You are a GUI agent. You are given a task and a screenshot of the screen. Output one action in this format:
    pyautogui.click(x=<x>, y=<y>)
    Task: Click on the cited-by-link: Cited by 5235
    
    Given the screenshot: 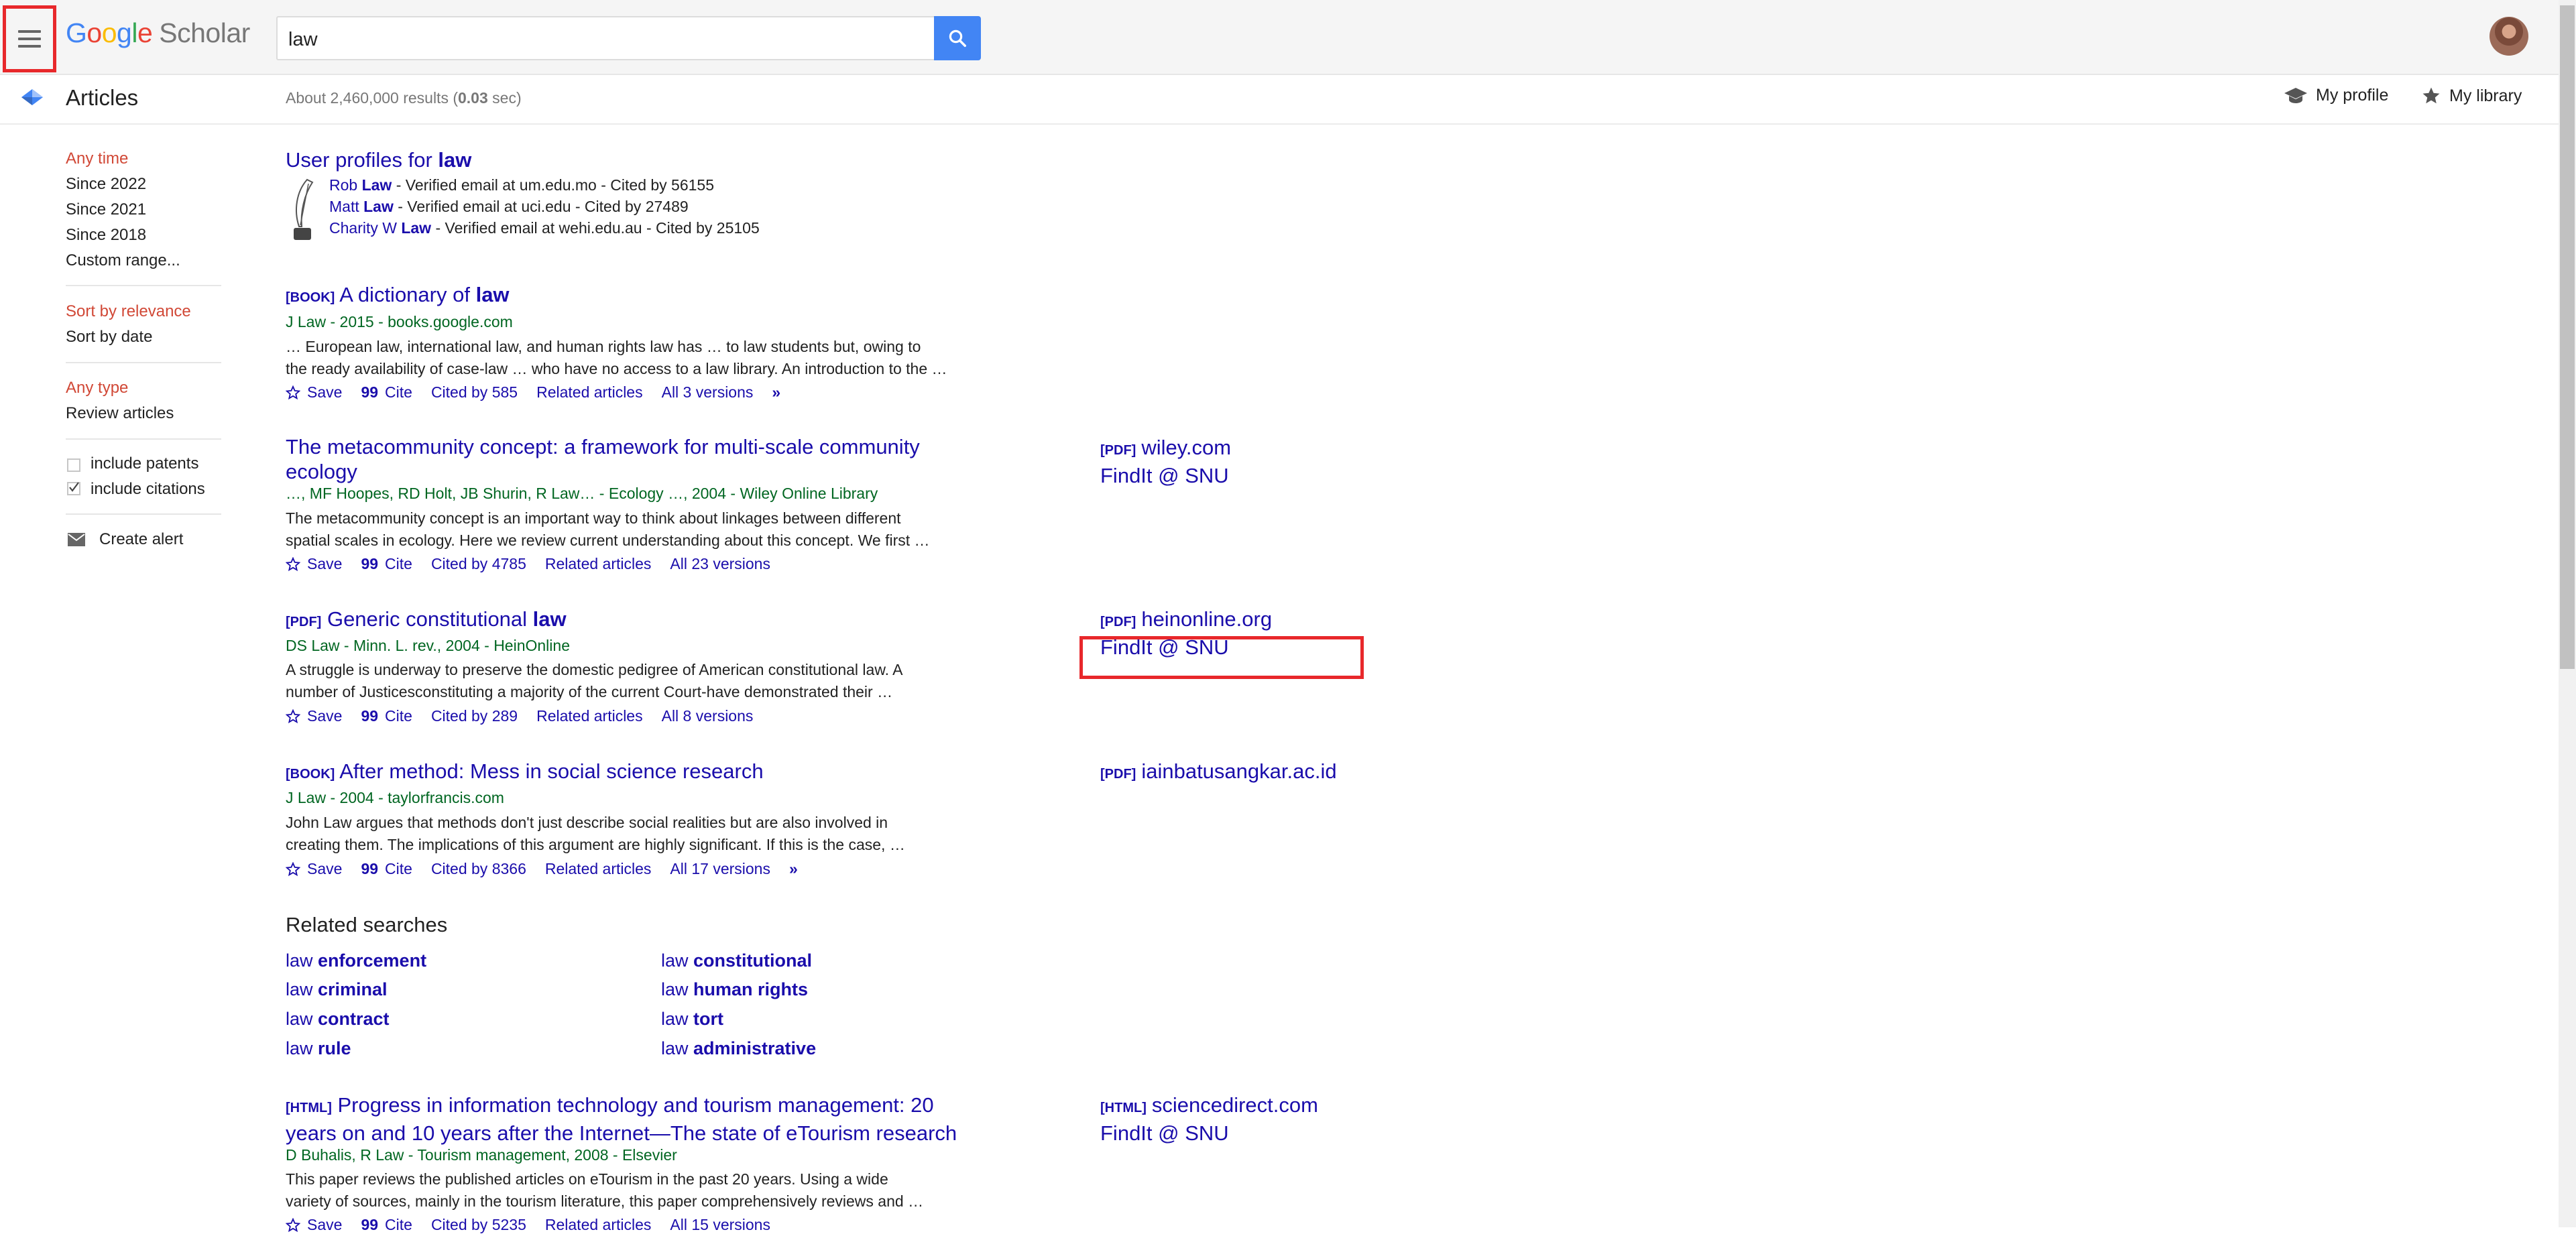 What is the action you would take?
    pyautogui.click(x=478, y=1225)
    